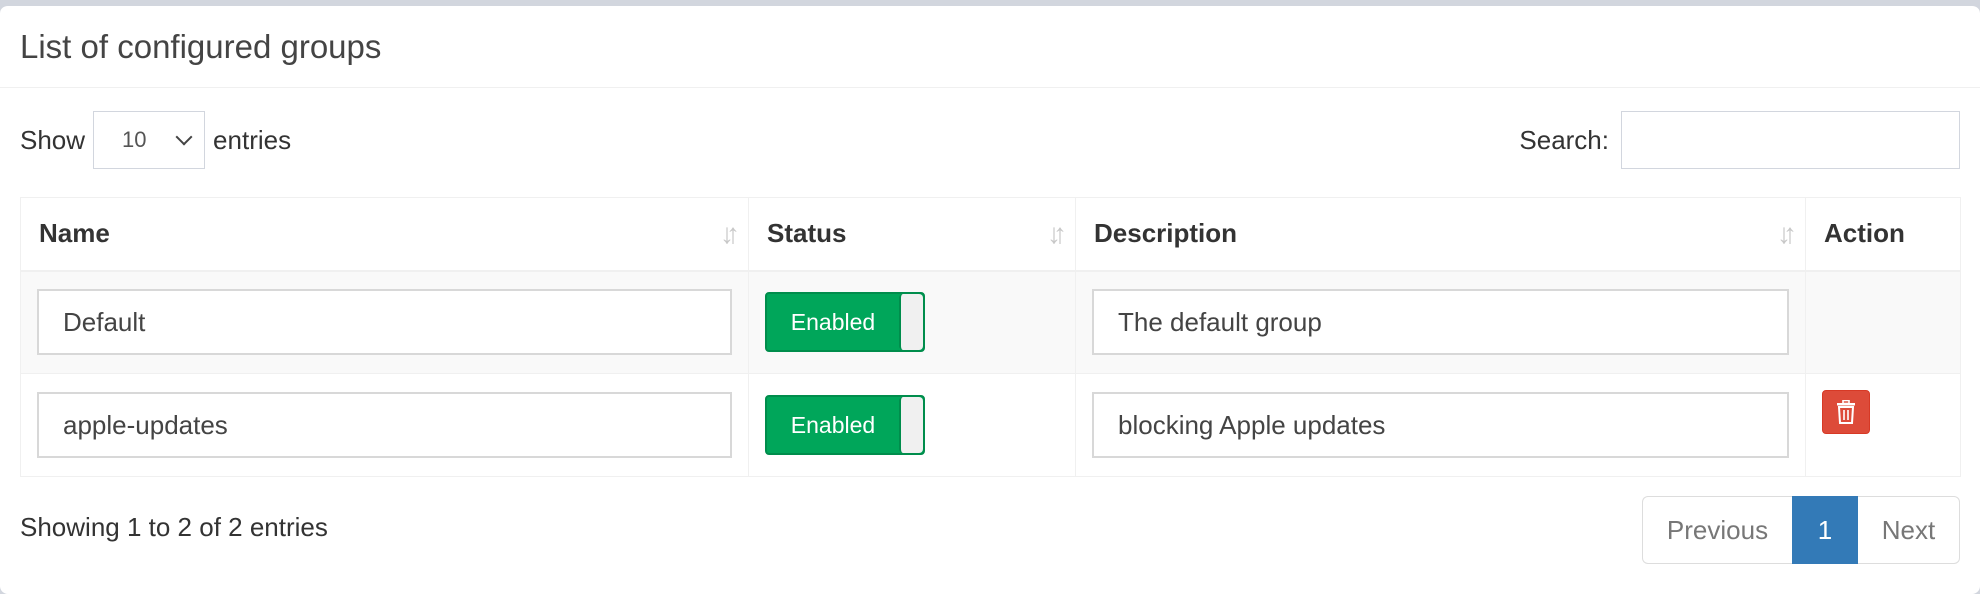 The height and width of the screenshot is (594, 1980). Describe the element at coordinates (1909, 530) in the screenshot. I see `next-page-button: Next` at that location.